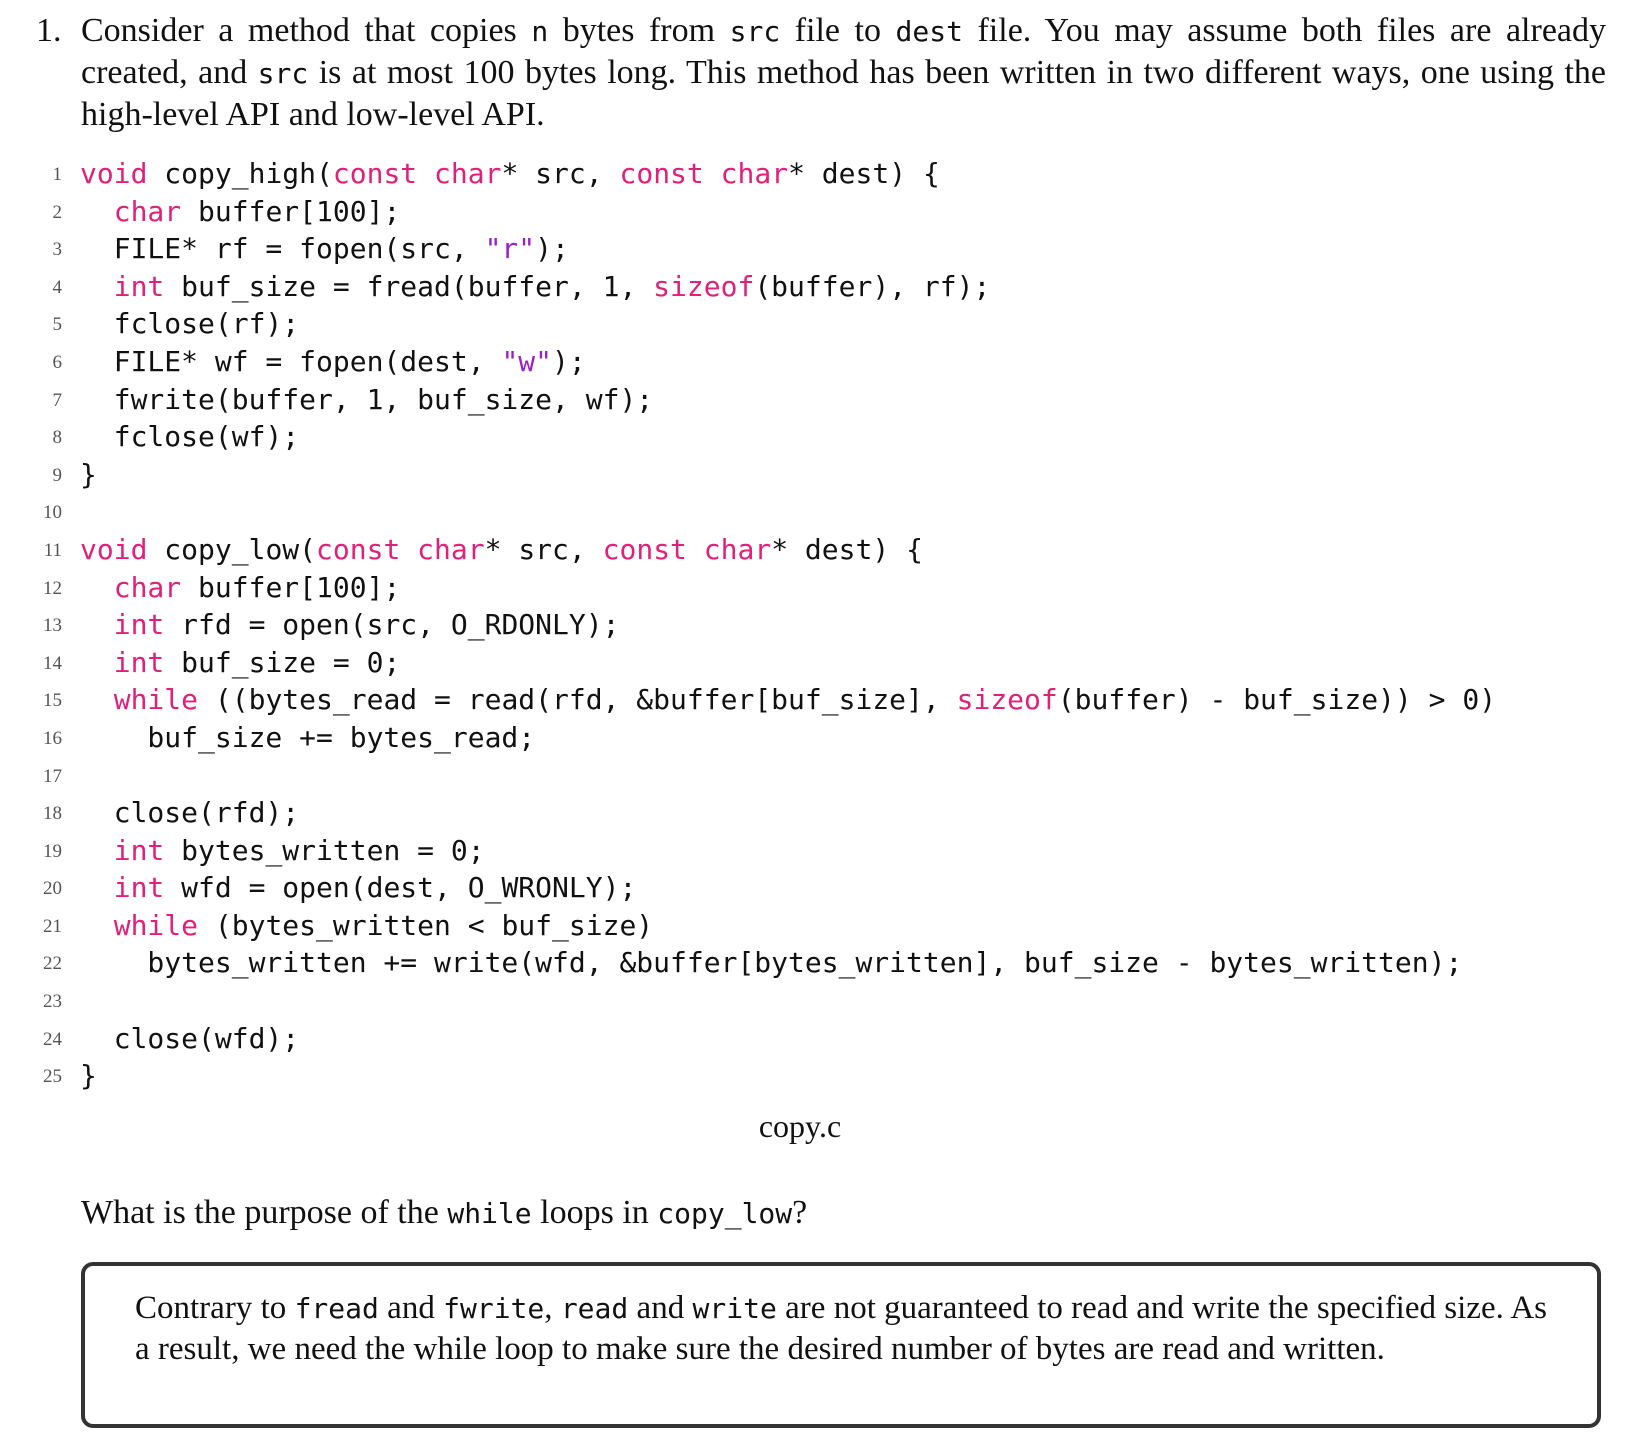 Image resolution: width=1630 pixels, height=1434 pixels. I want to click on code-token: fwrite(buffer, 1, buf_size, wf);, so click(367, 399).